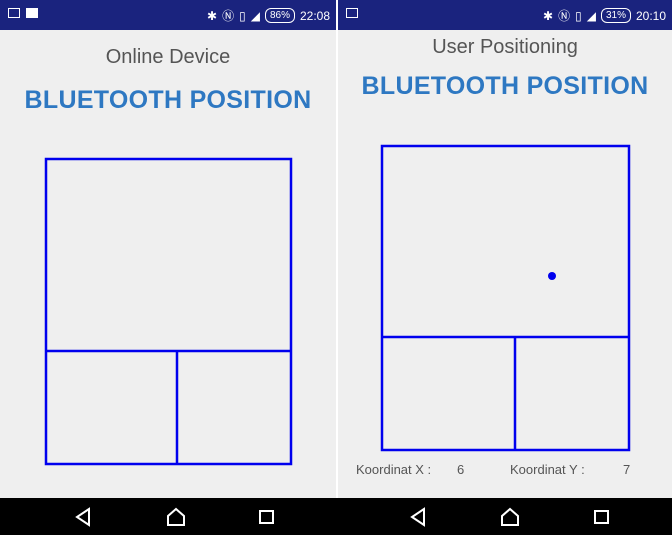 The height and width of the screenshot is (535, 672). What do you see at coordinates (394, 469) in the screenshot?
I see `coordinate-x-label: Koordinat X :` at bounding box center [394, 469].